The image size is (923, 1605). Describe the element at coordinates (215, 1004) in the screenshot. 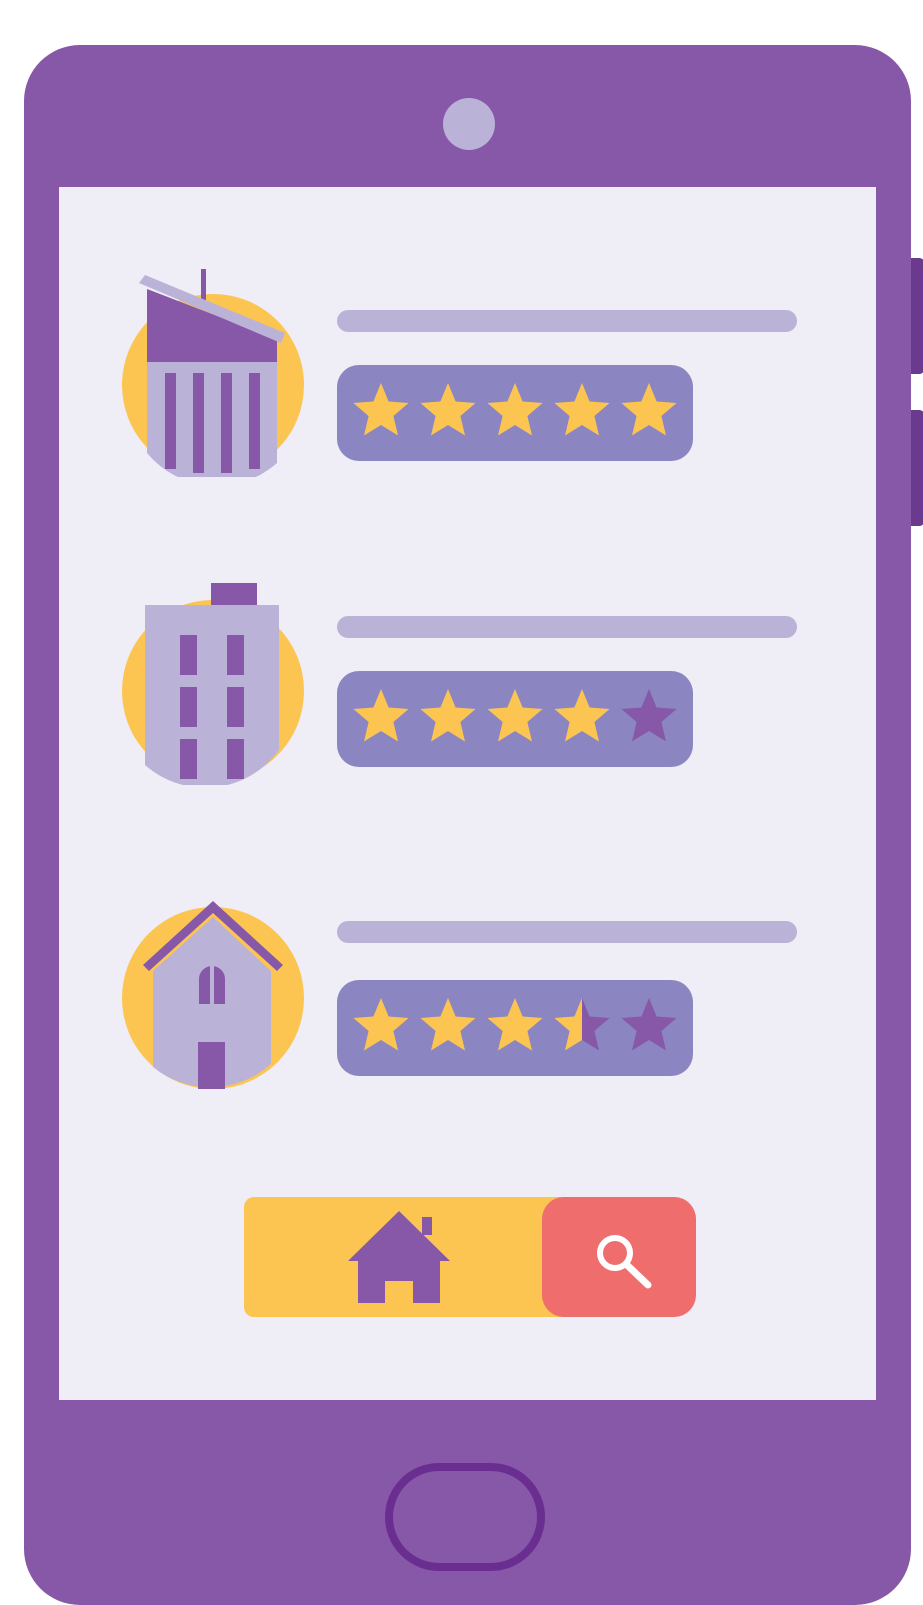

I see `house-icon` at that location.